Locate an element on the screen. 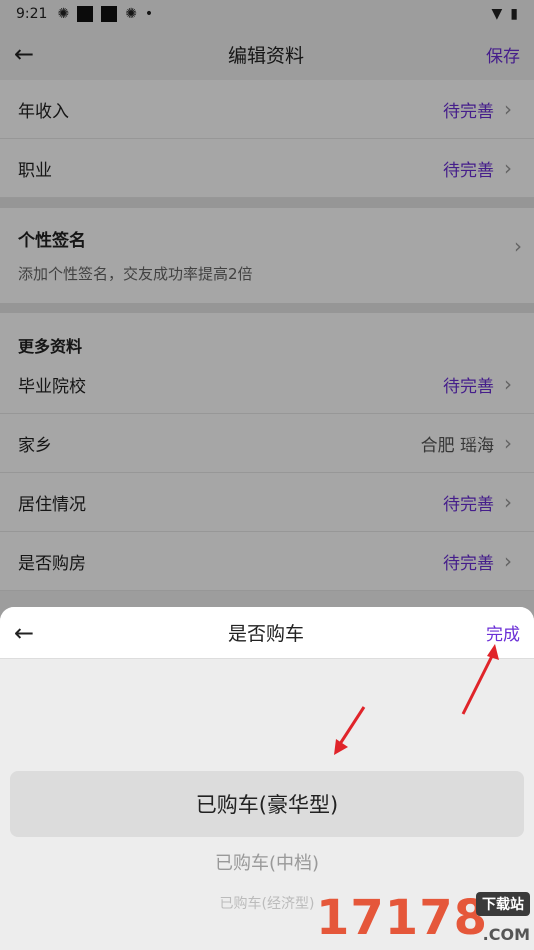 The height and width of the screenshot is (950, 534). sheet-title: 是否购车 is located at coordinates (265, 634).